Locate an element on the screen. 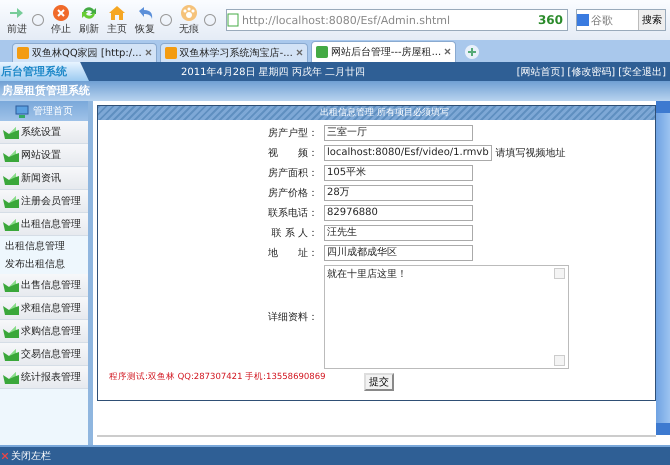 This screenshot has width=670, height=465. app-logo: 后台管理系统 is located at coordinates (44, 71).